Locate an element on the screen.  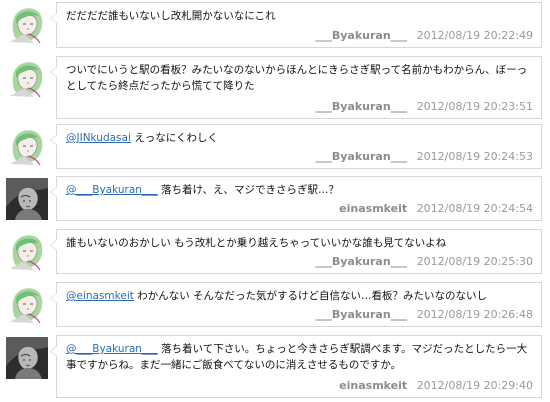
tweet-timestamp: 2012/08/19 20:24:54 is located at coordinates (475, 208).